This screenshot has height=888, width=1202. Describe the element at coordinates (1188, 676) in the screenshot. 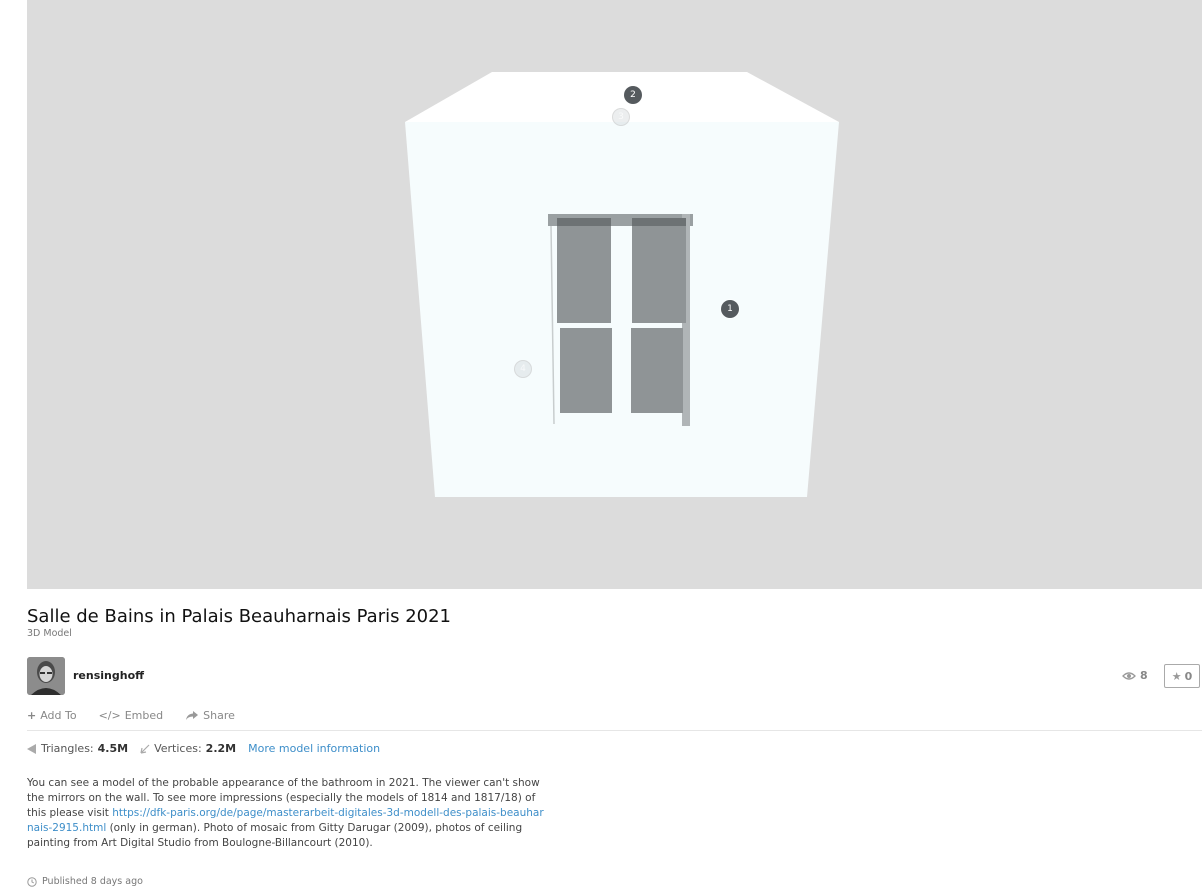

I see `like-count-value: 0` at that location.